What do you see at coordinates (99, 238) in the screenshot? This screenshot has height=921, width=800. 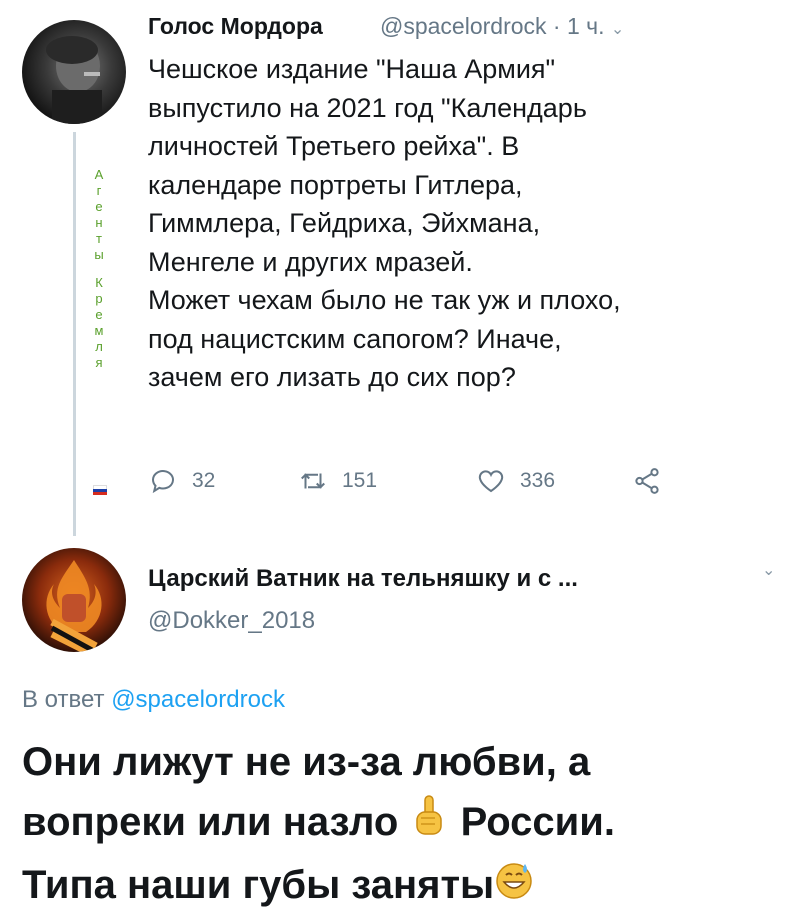 I see `vertical-label-letter: т` at bounding box center [99, 238].